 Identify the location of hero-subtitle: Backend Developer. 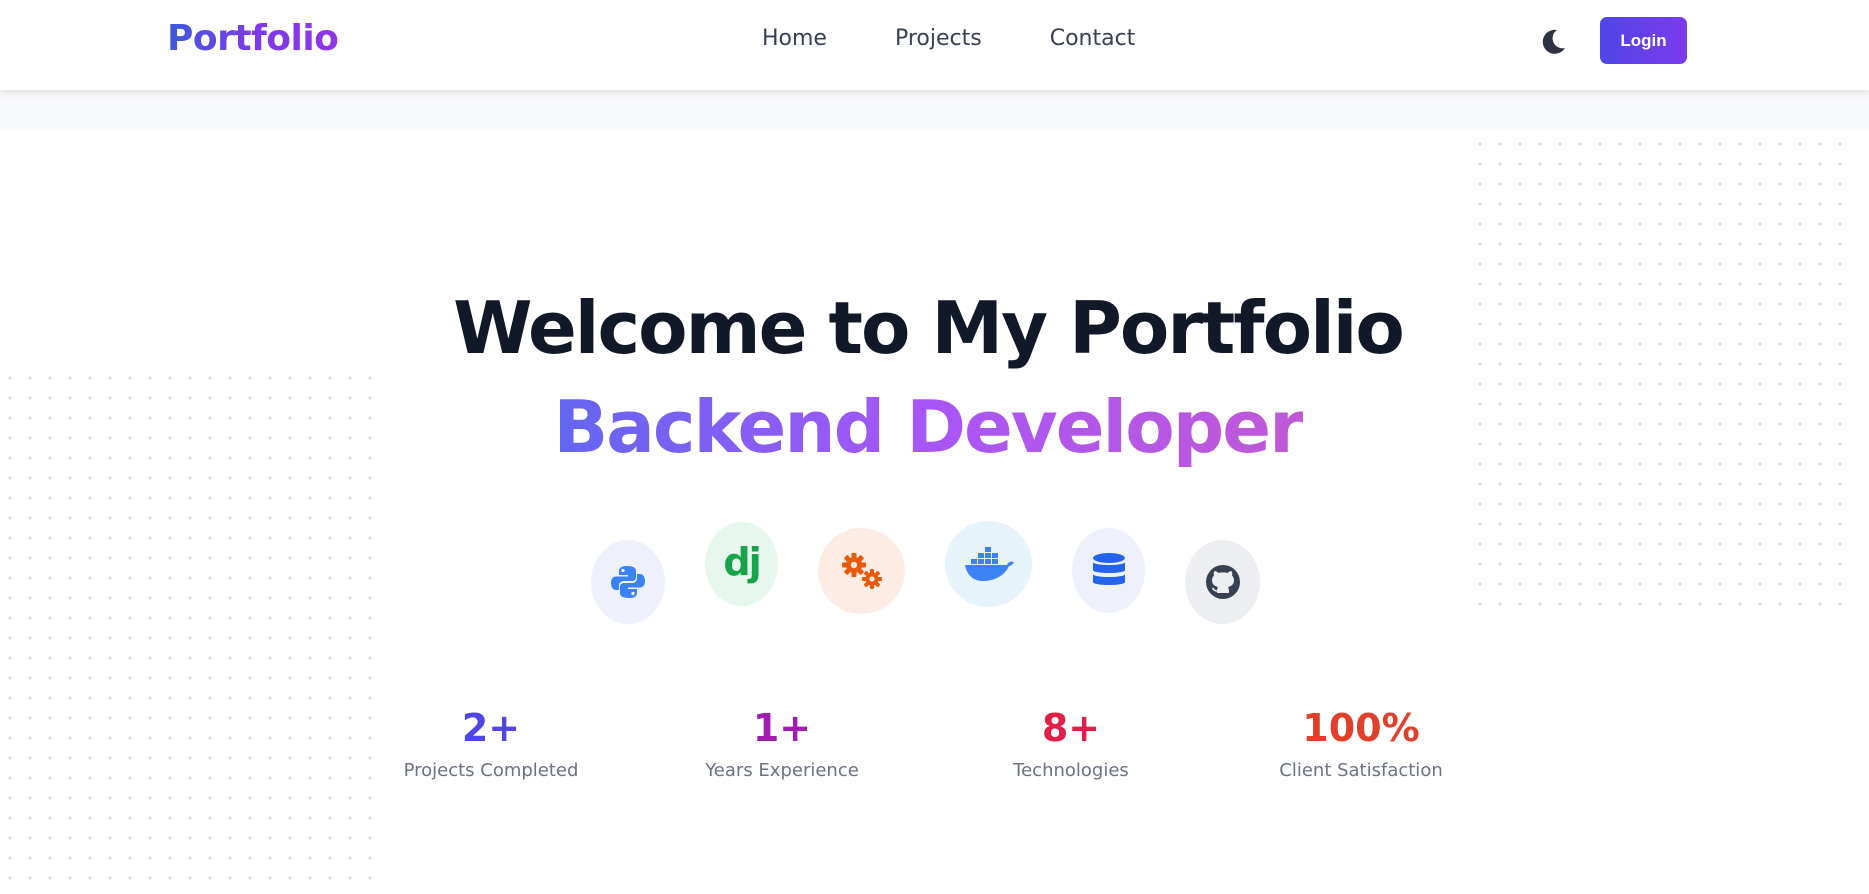
(928, 427).